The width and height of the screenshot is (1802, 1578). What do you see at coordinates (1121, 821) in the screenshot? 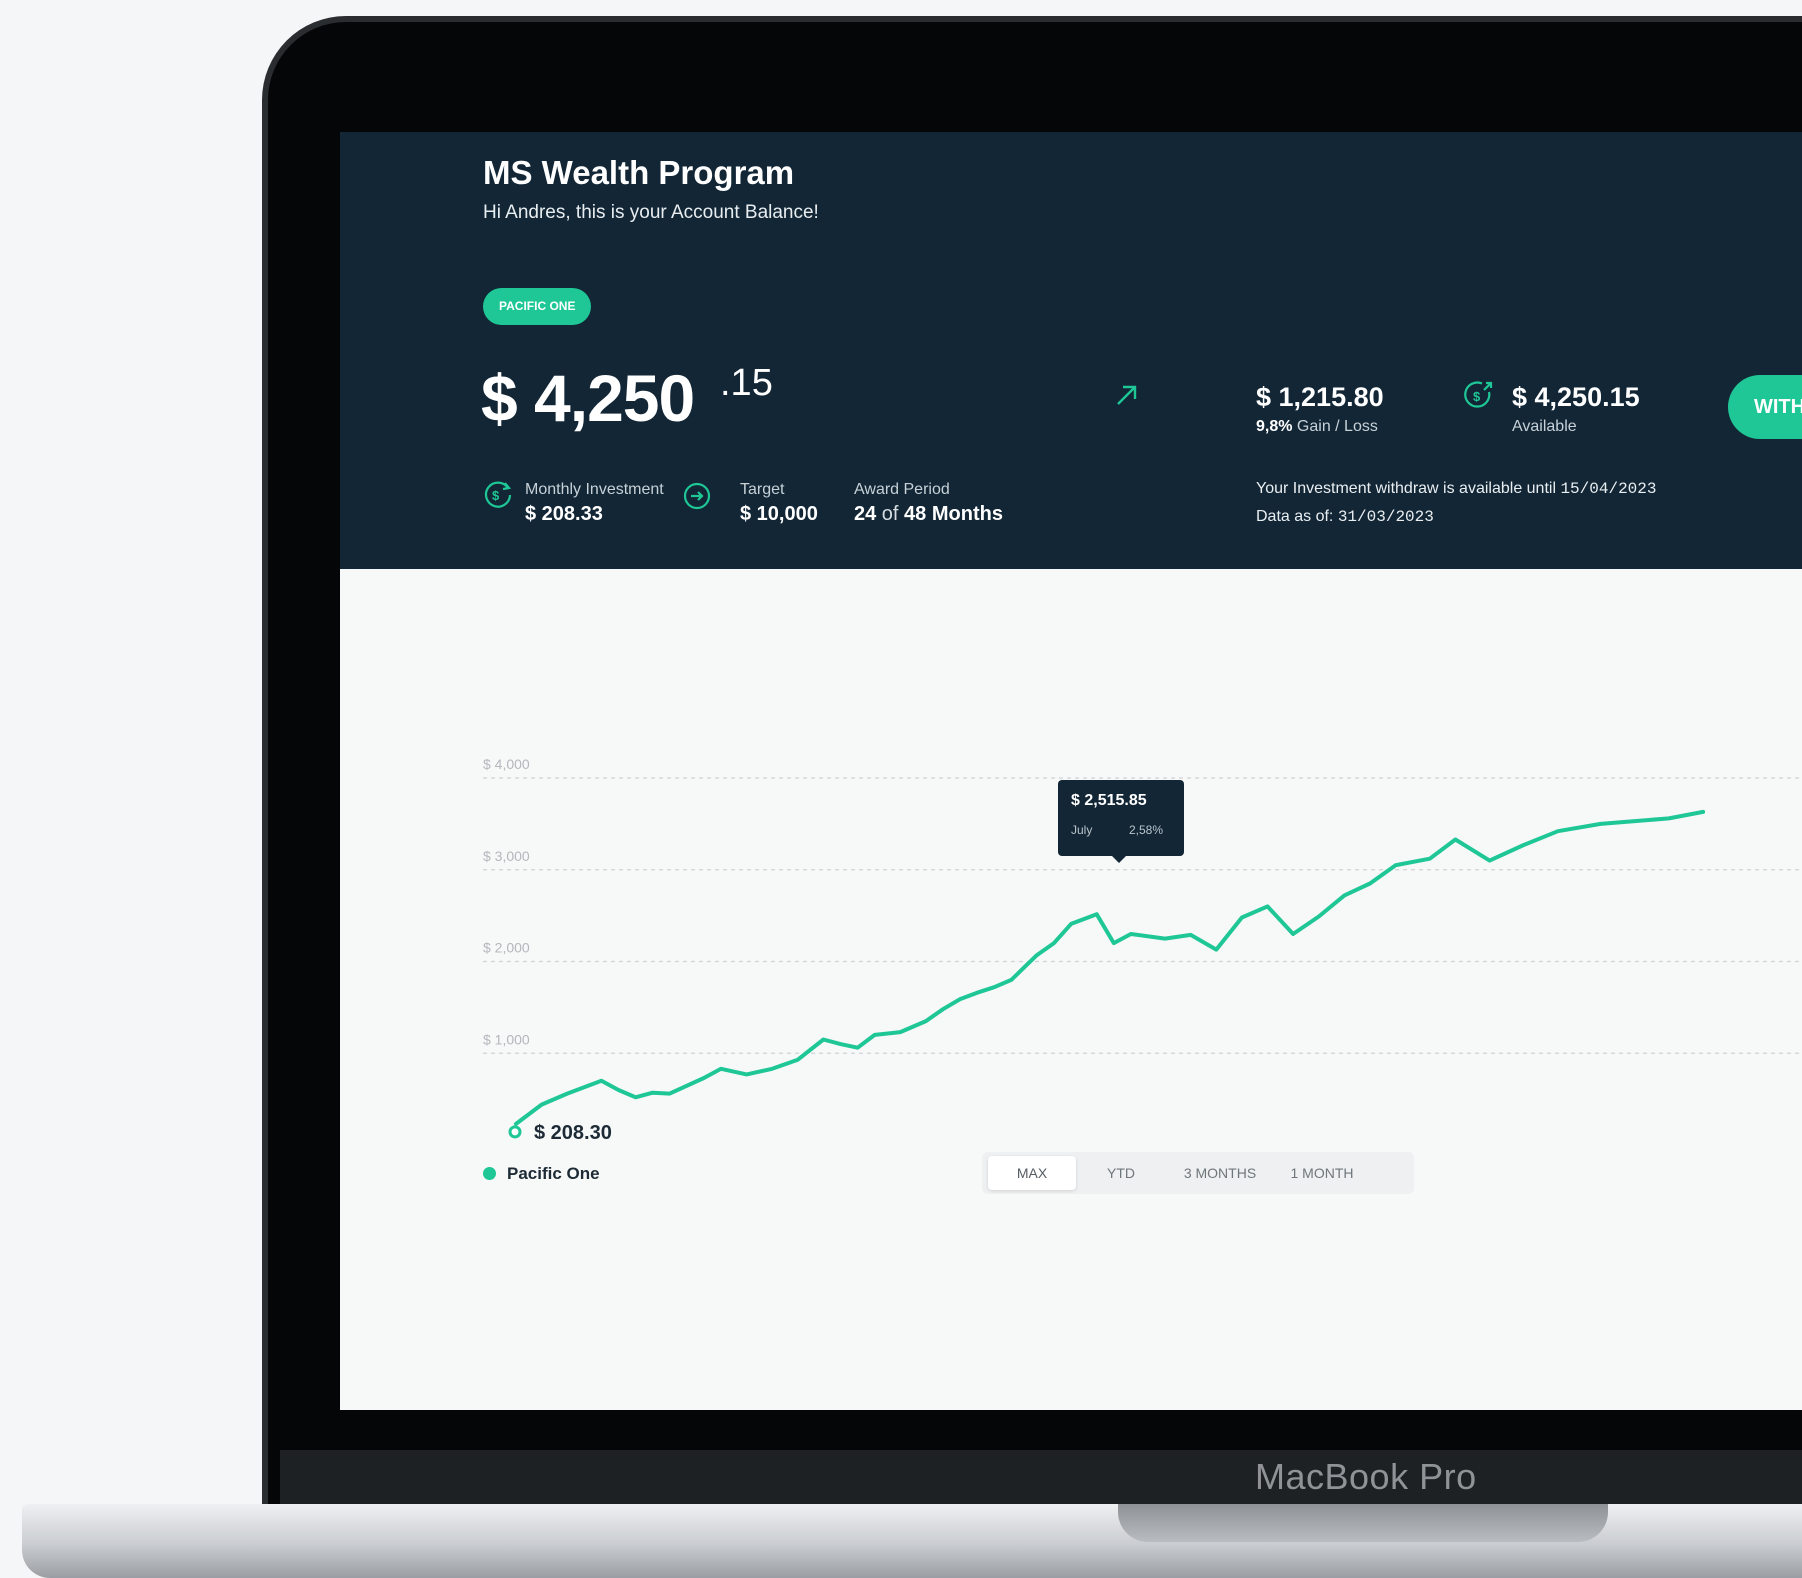
I see `chart-tooltip: $ 2,515.85 July 2,58%` at bounding box center [1121, 821].